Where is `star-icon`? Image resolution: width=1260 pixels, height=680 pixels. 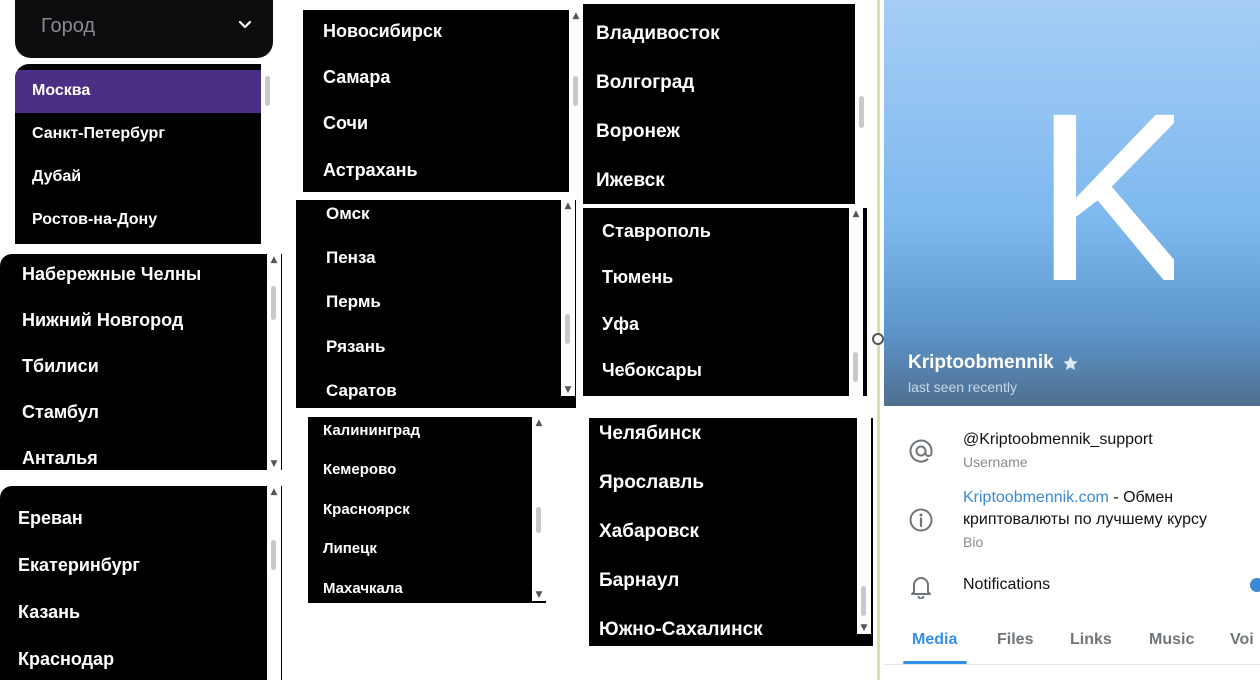
star-icon is located at coordinates (1070, 363).